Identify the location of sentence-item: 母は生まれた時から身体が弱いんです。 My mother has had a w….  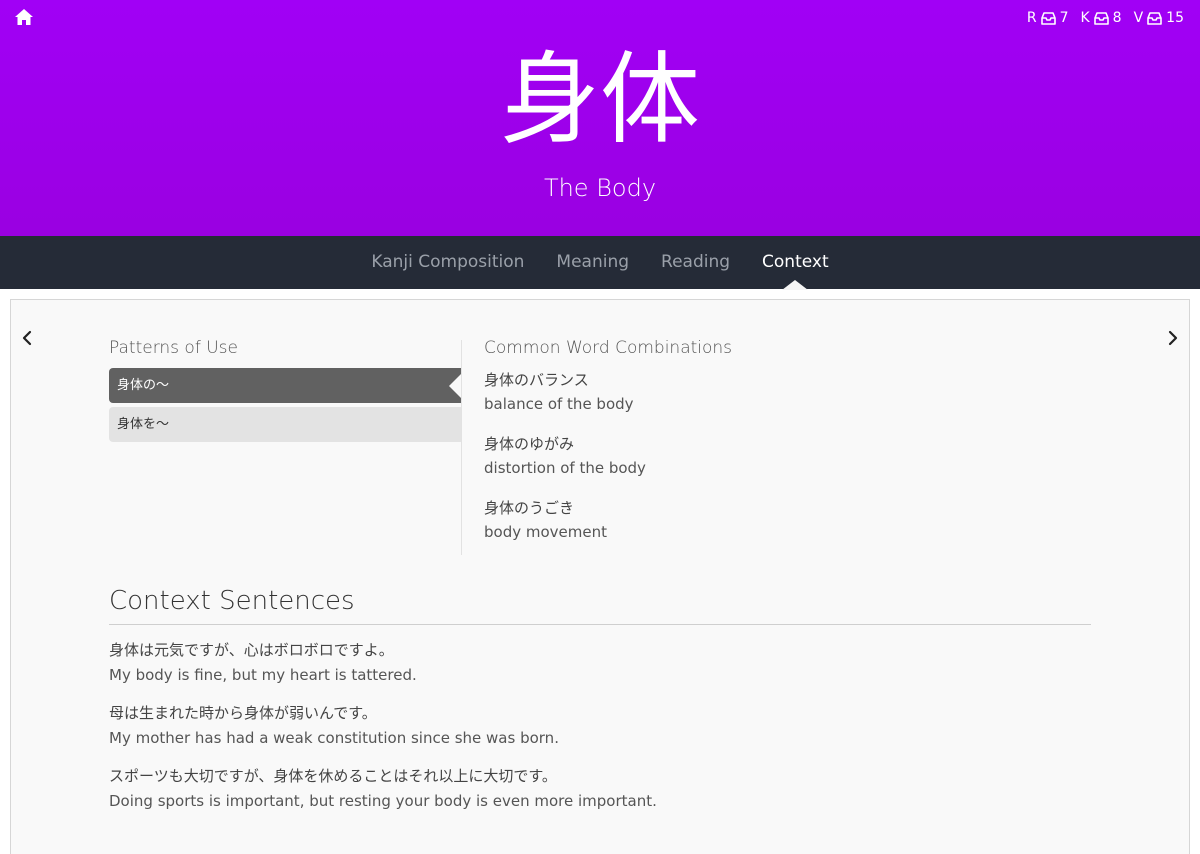
(600, 725).